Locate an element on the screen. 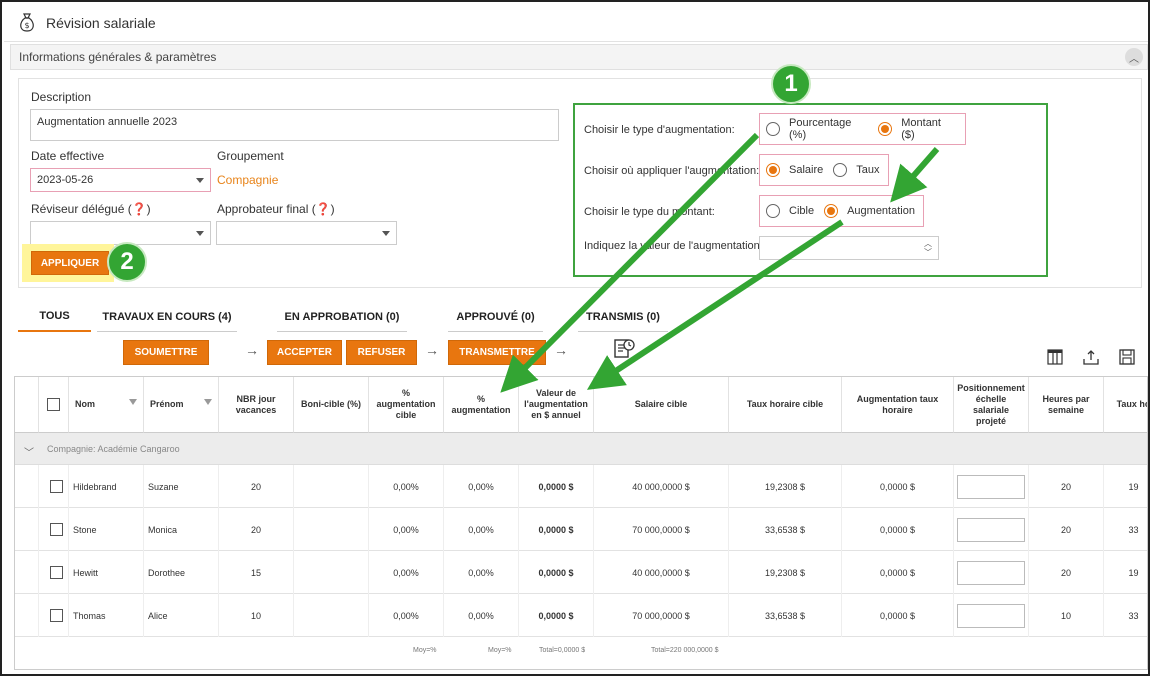 The height and width of the screenshot is (676, 1150). col-prenom: Prénom is located at coordinates (181, 405).